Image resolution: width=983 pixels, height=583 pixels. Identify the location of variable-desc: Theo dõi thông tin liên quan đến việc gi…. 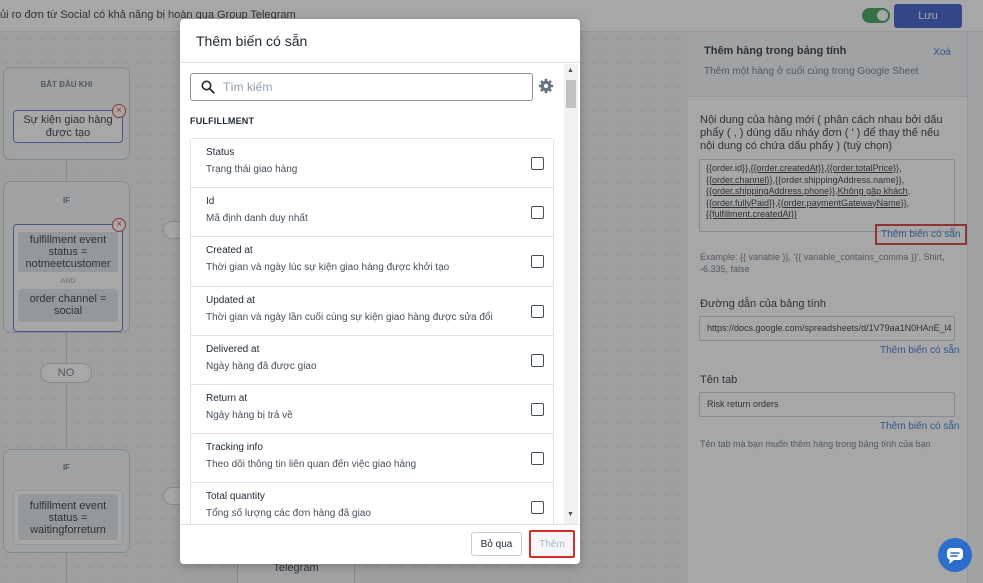
(311, 465).